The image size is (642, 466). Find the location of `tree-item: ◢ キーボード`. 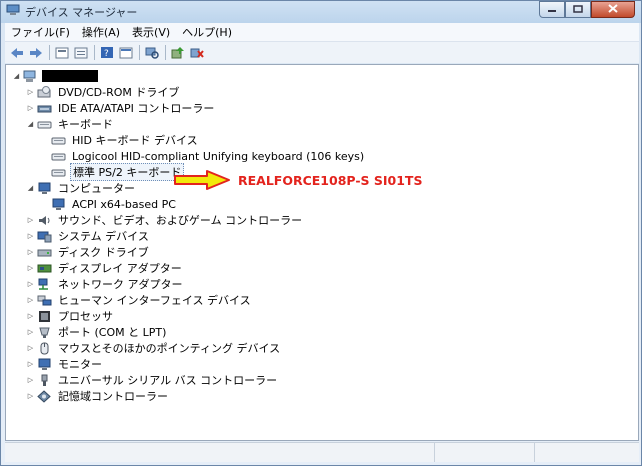

tree-item: ◢ キーボード is located at coordinates (70, 124).